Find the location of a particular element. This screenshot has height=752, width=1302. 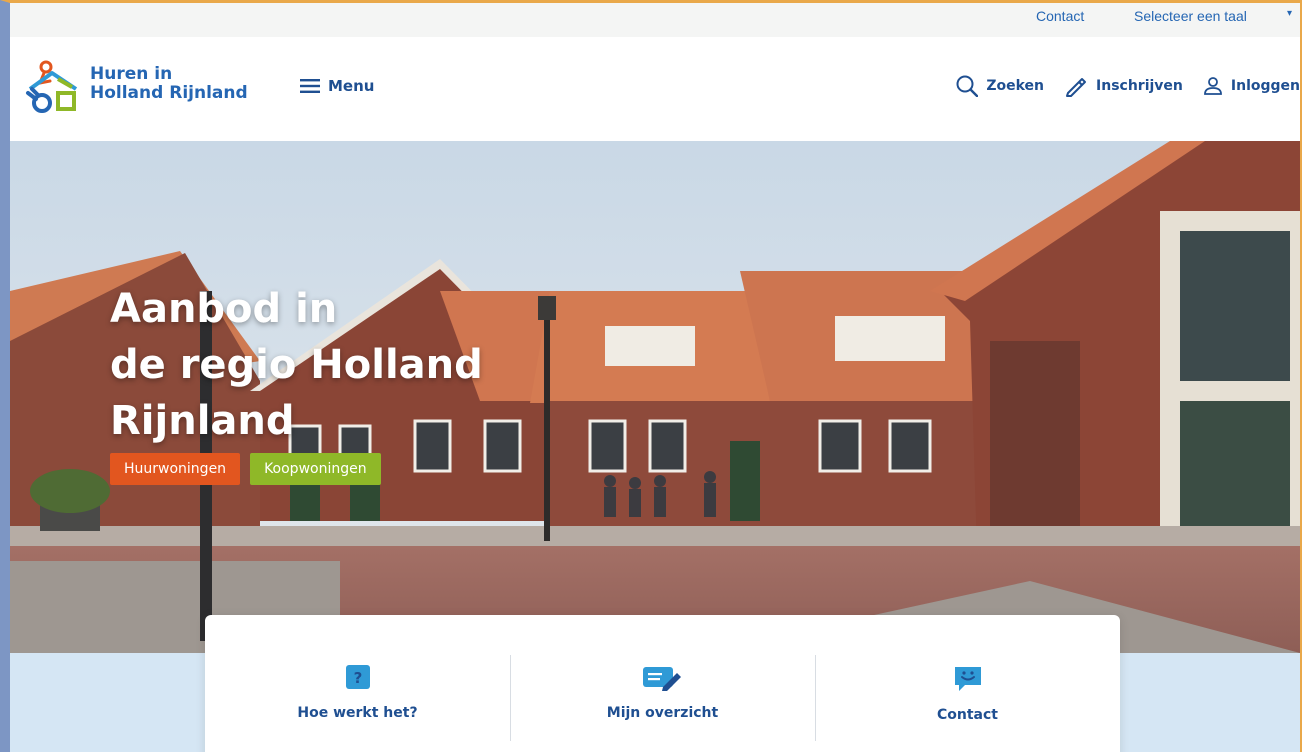

quick-link-label: Mijn overzicht is located at coordinates (662, 713).